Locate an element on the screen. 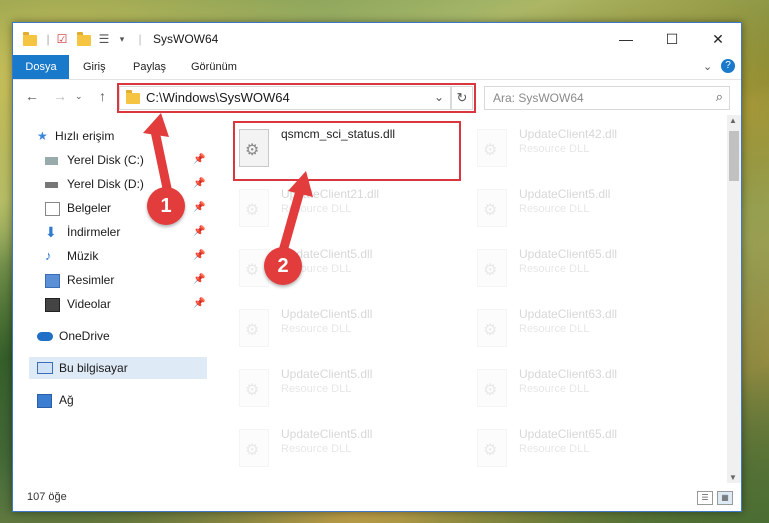 The height and width of the screenshot is (523, 769). documents-icon is located at coordinates (52, 209).